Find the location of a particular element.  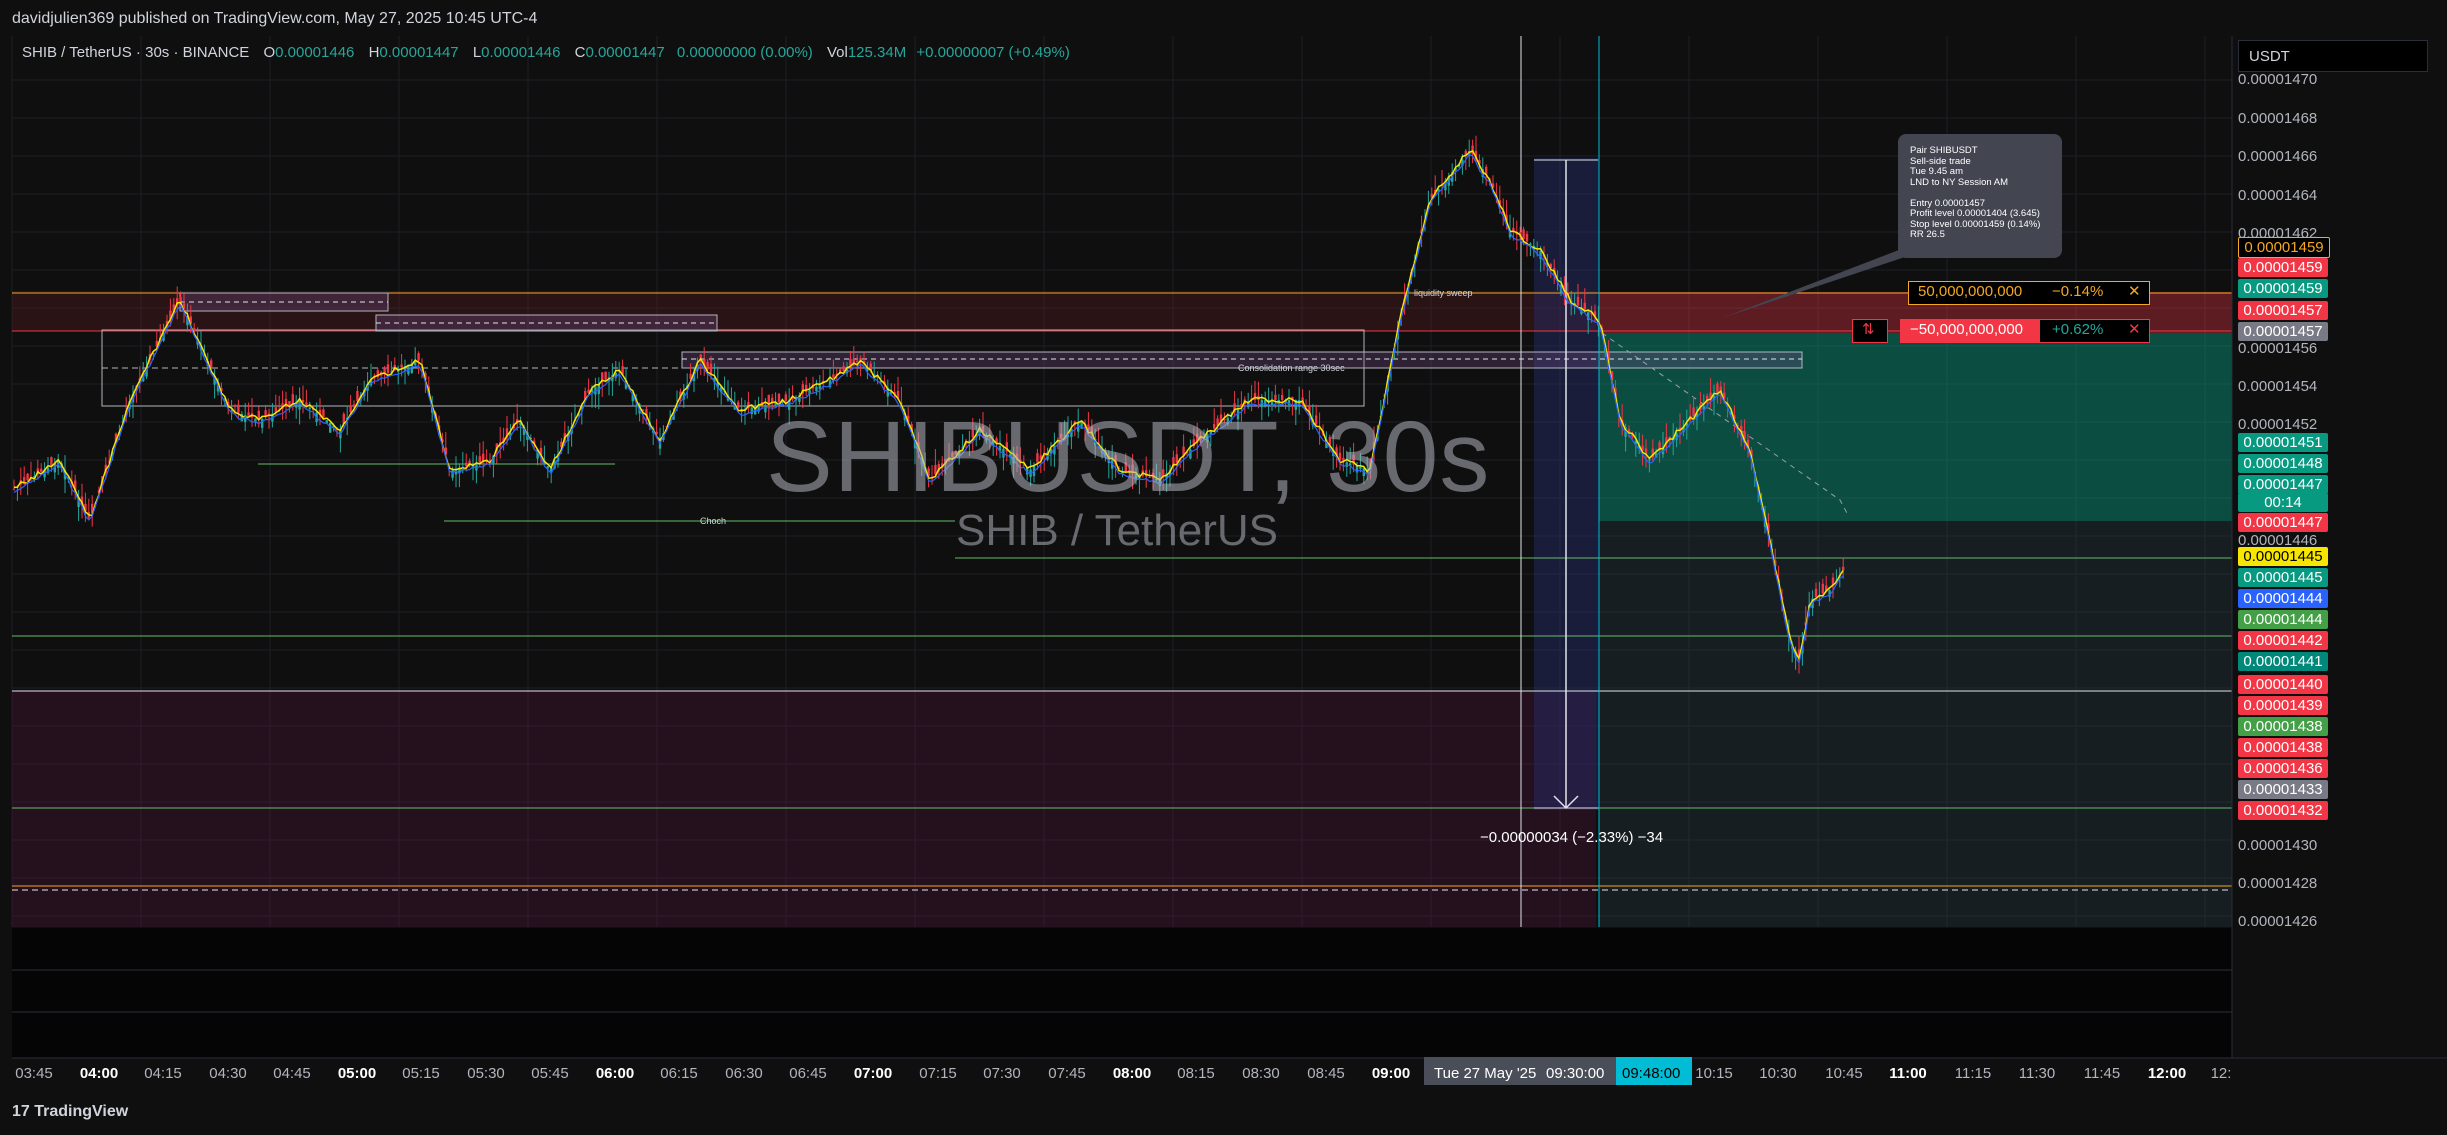

footer is located at coordinates (1223, 1114).